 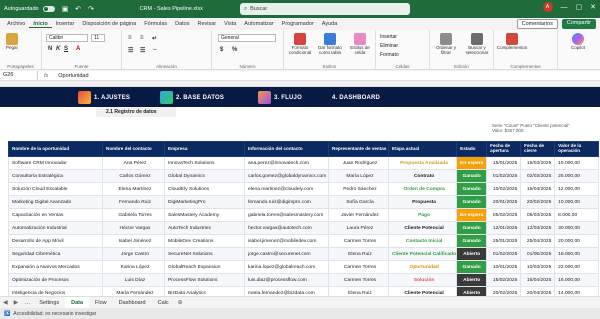 I want to click on table-cell: Oportunidad, so click(x=422, y=267).